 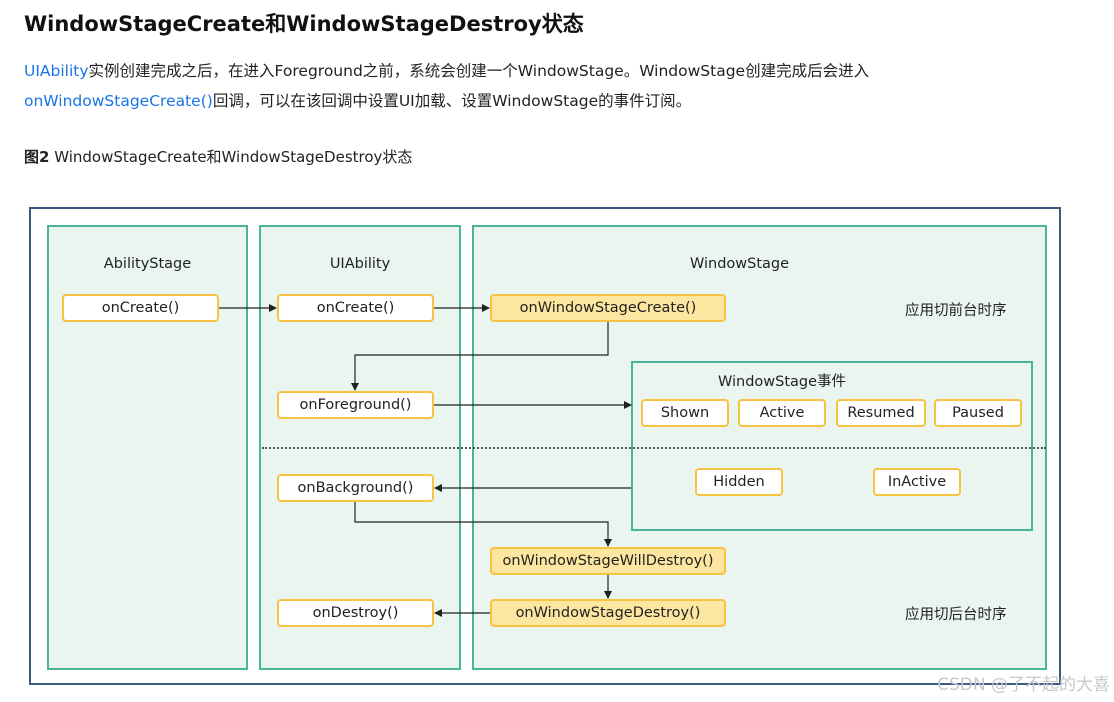 I want to click on on-window-stage-destroy-box: onWindowStageDestroy(), so click(x=608, y=613).